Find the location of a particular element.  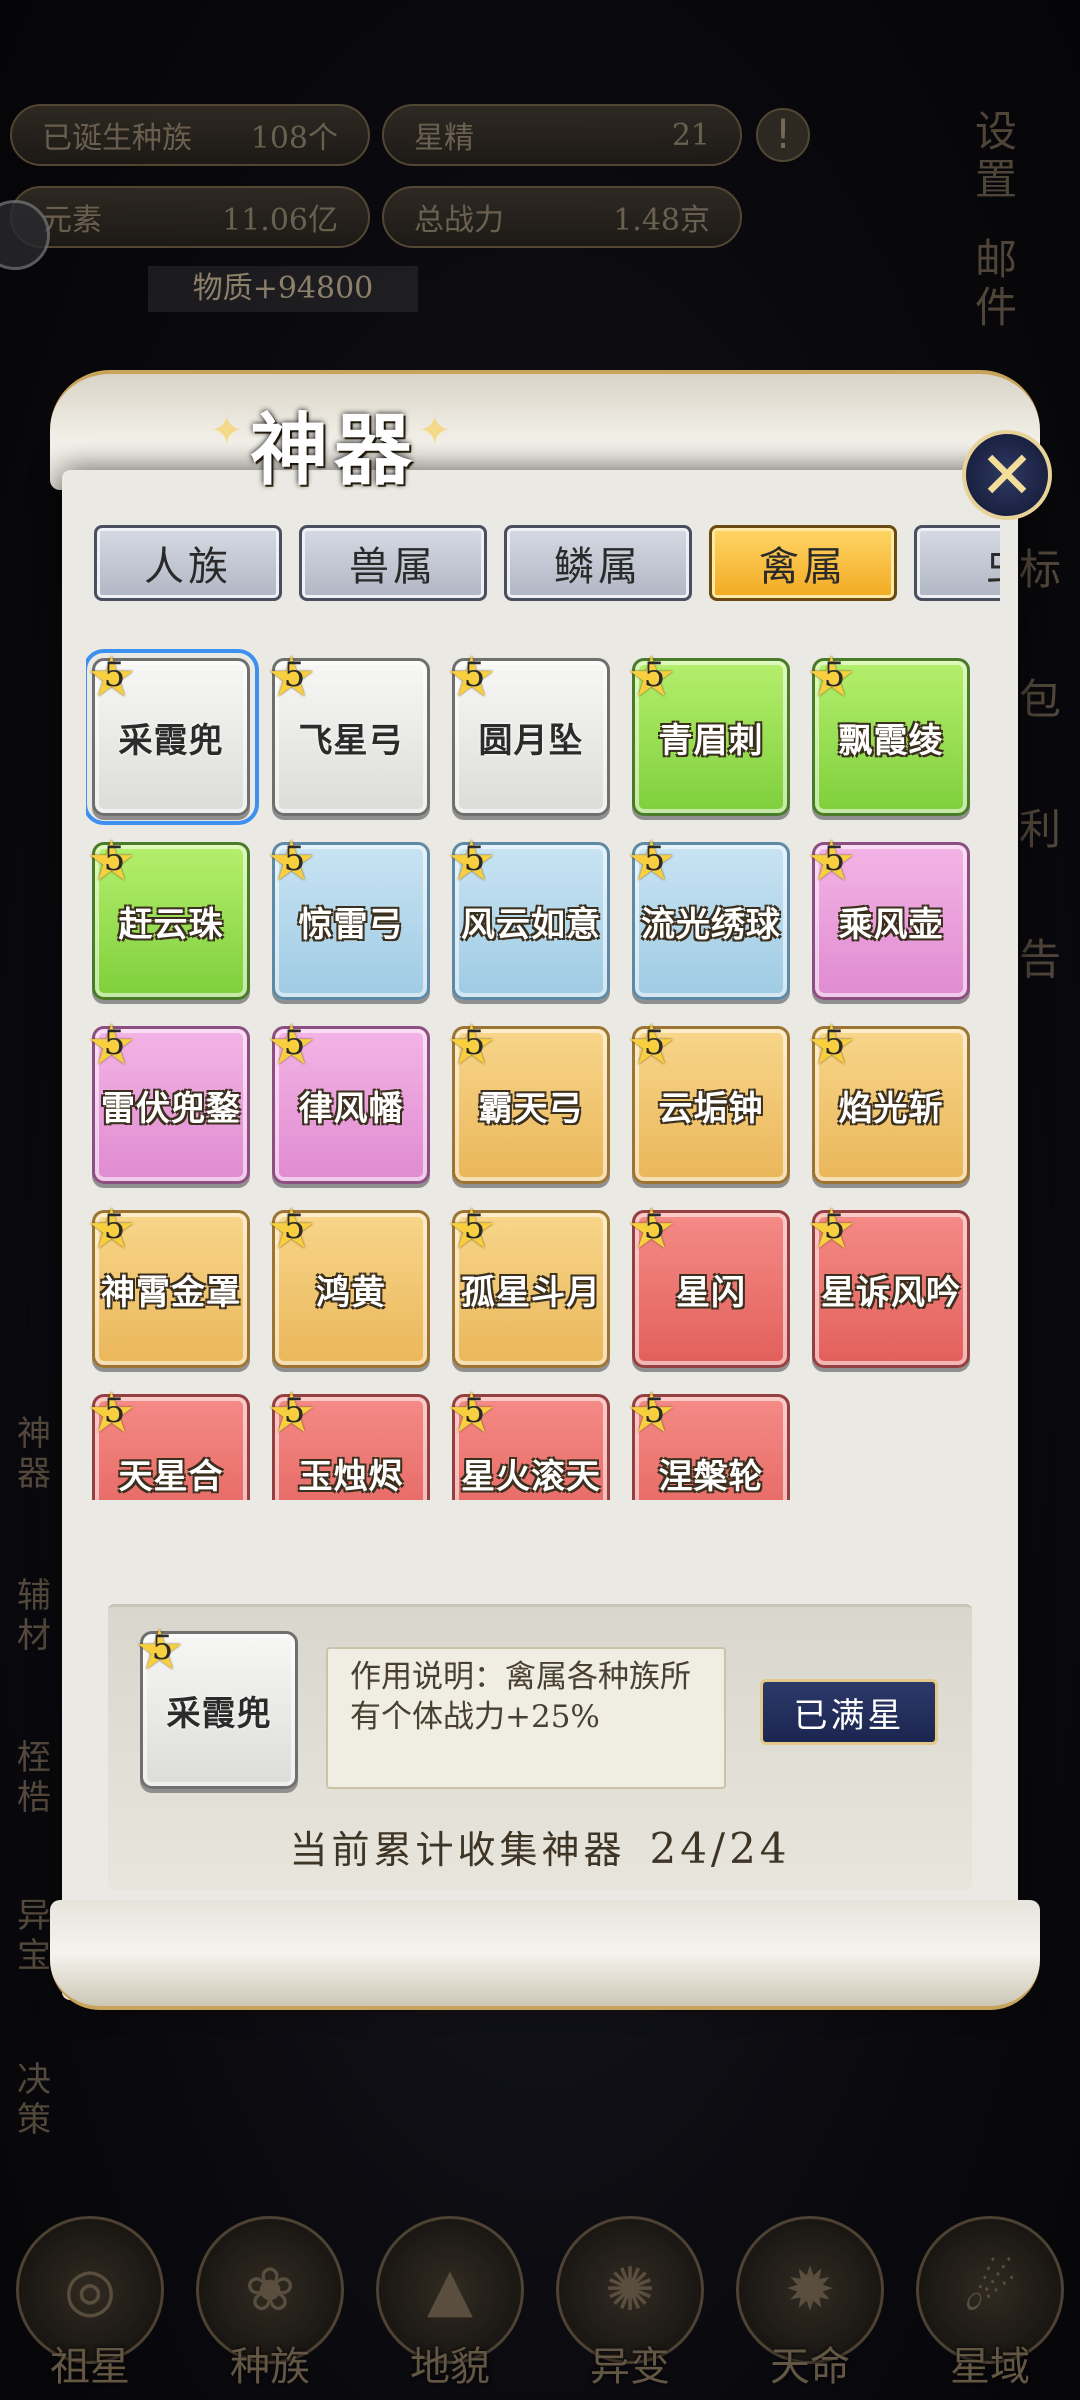

artifact-name: 律风幡 is located at coordinates (351, 1108).